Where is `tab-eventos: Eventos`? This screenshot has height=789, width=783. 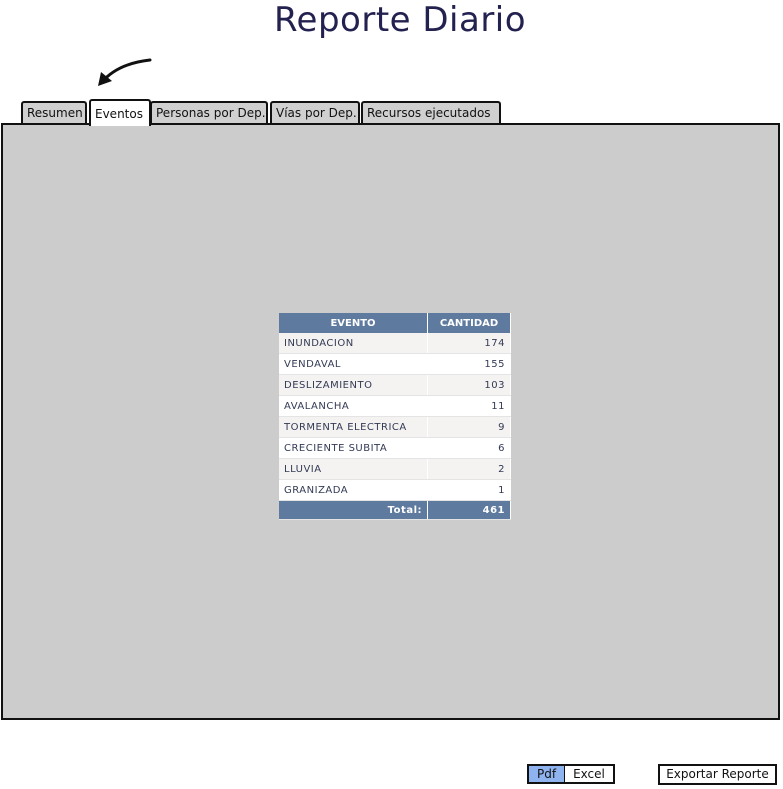 tab-eventos: Eventos is located at coordinates (120, 112).